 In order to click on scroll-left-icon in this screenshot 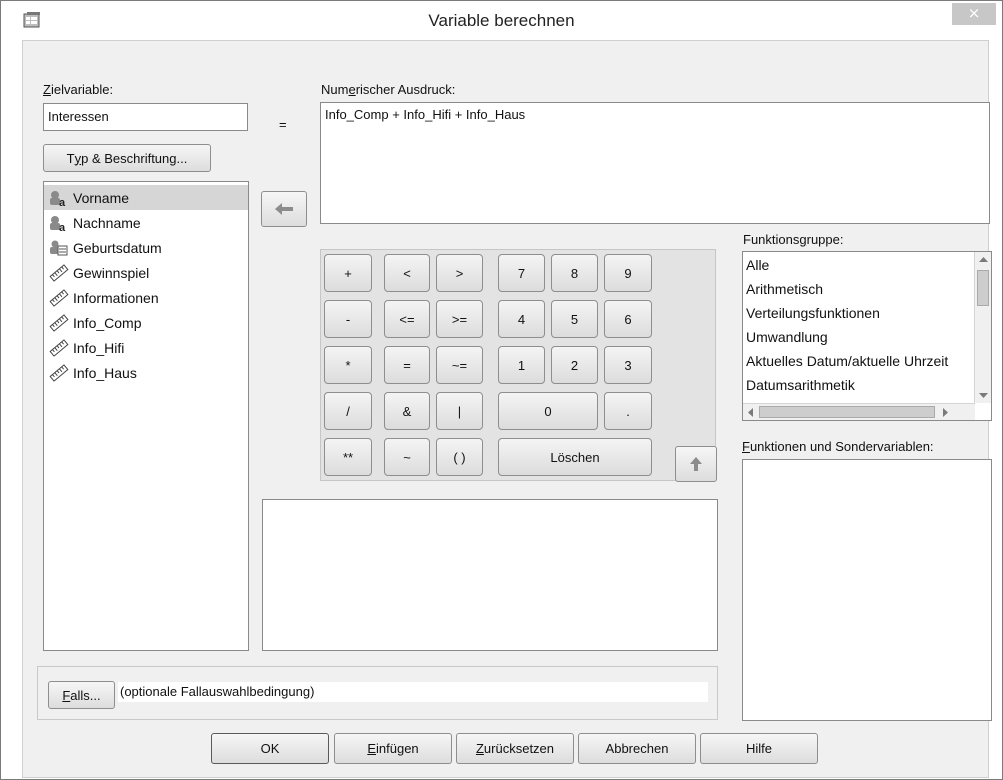, I will do `click(751, 412)`.